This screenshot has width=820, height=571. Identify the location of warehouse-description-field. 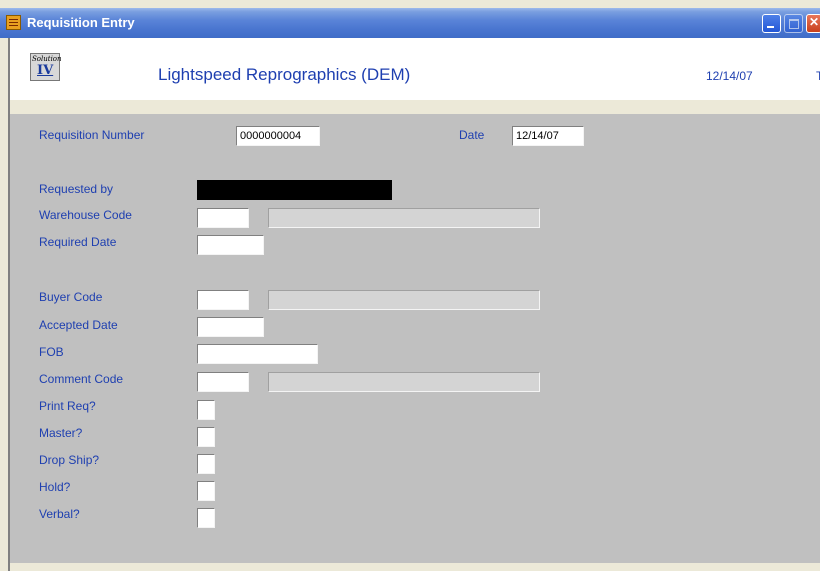
(404, 218).